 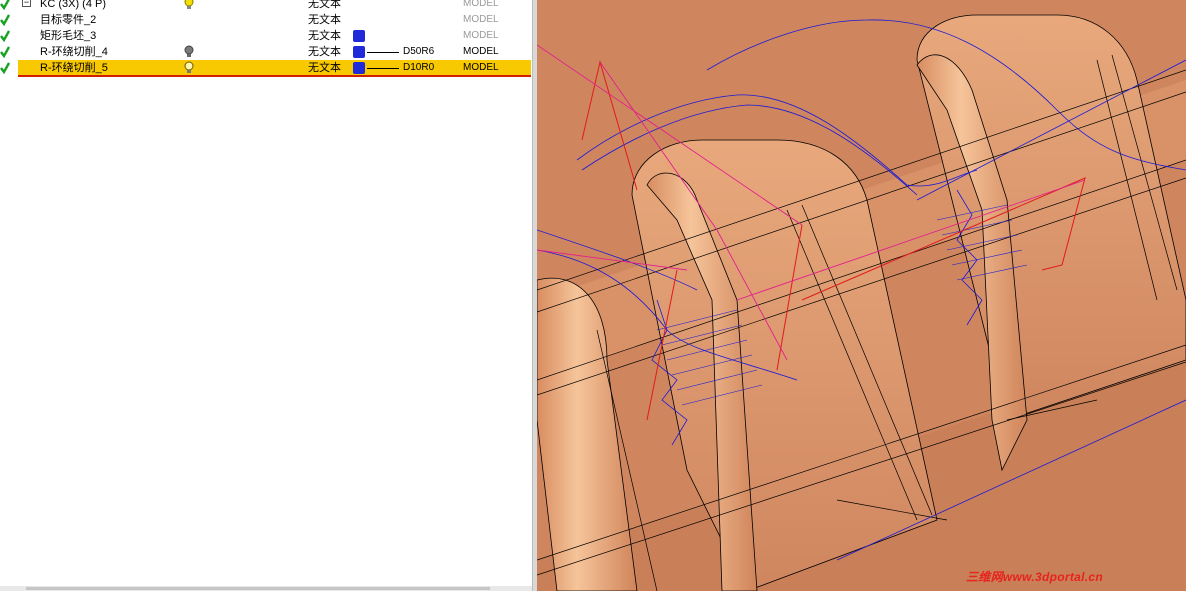 I want to click on horizontal-scrollbar, so click(x=266, y=588).